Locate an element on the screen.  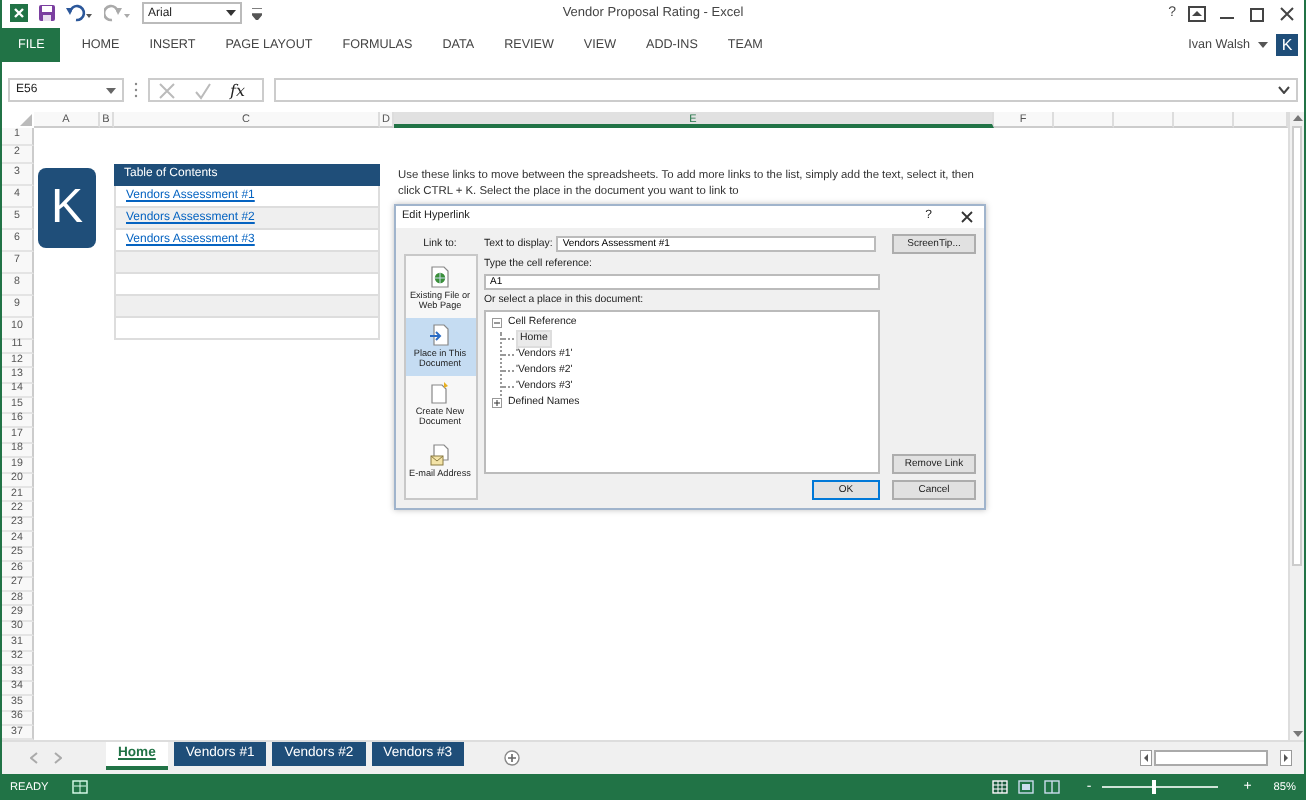
maximize-icon is located at coordinates (1256, 13).